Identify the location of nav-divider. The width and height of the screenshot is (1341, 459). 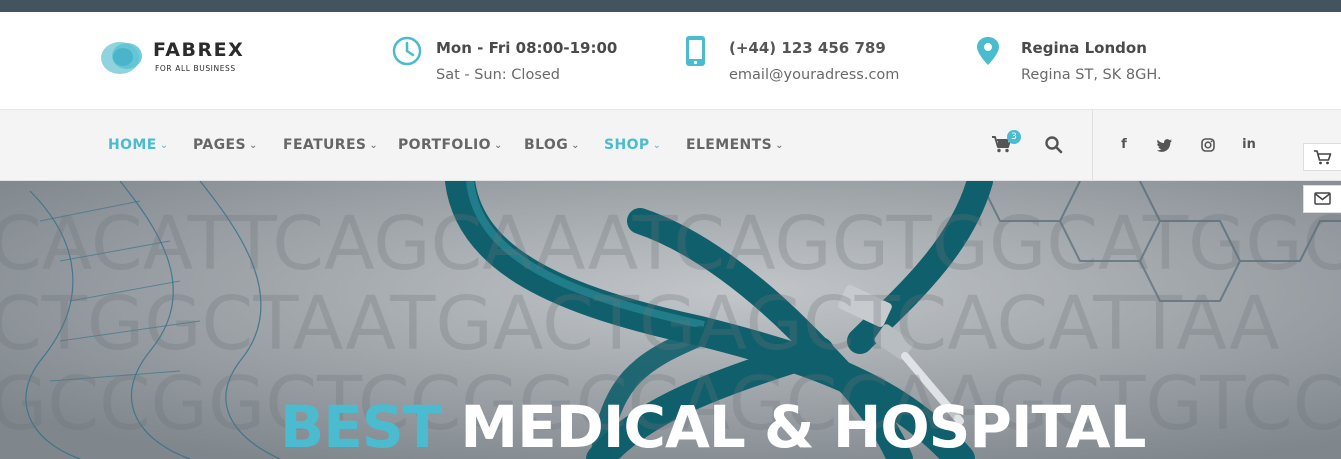
(1092, 145).